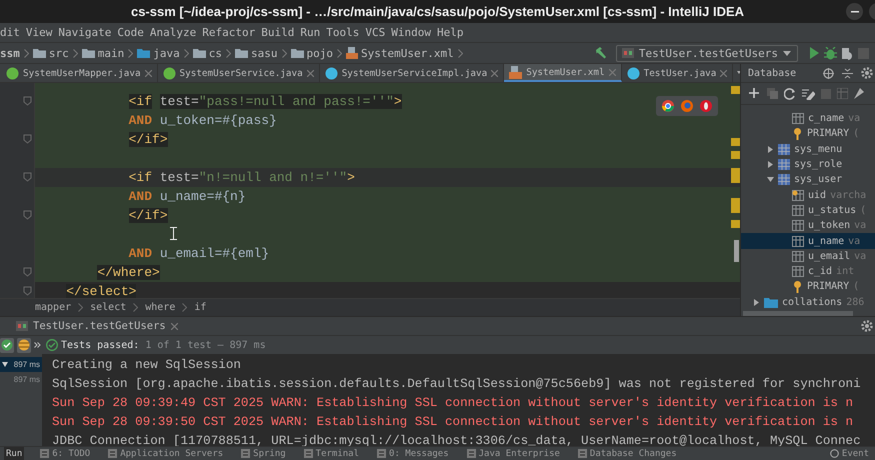  What do you see at coordinates (256, 53) in the screenshot?
I see `breadcrumb-item: sasu` at bounding box center [256, 53].